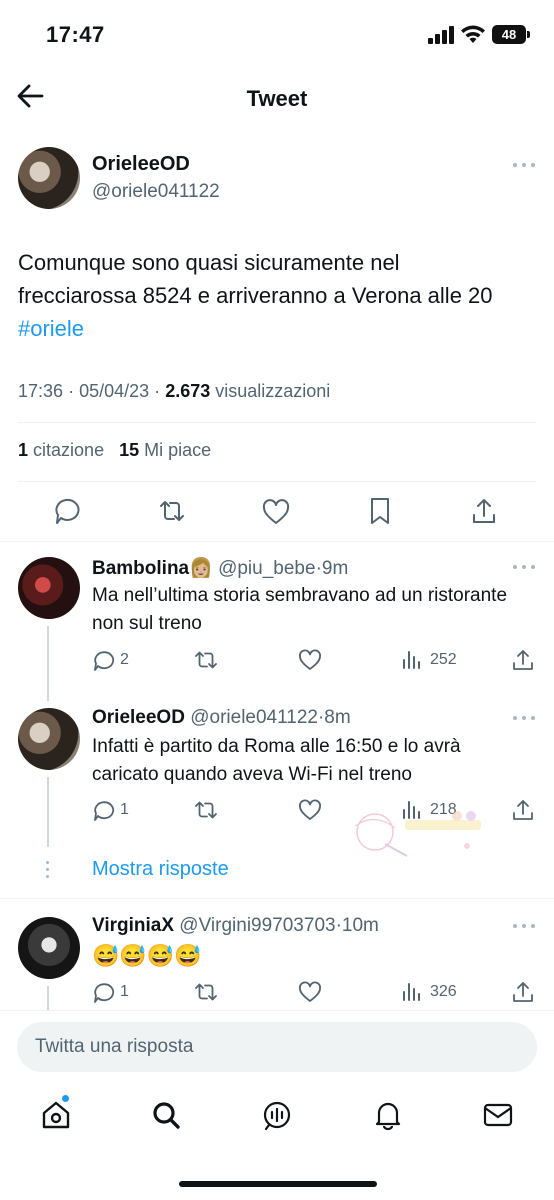 The height and width of the screenshot is (1200, 554). I want to click on reply-author-handle: @oriele041122, so click(254, 717).